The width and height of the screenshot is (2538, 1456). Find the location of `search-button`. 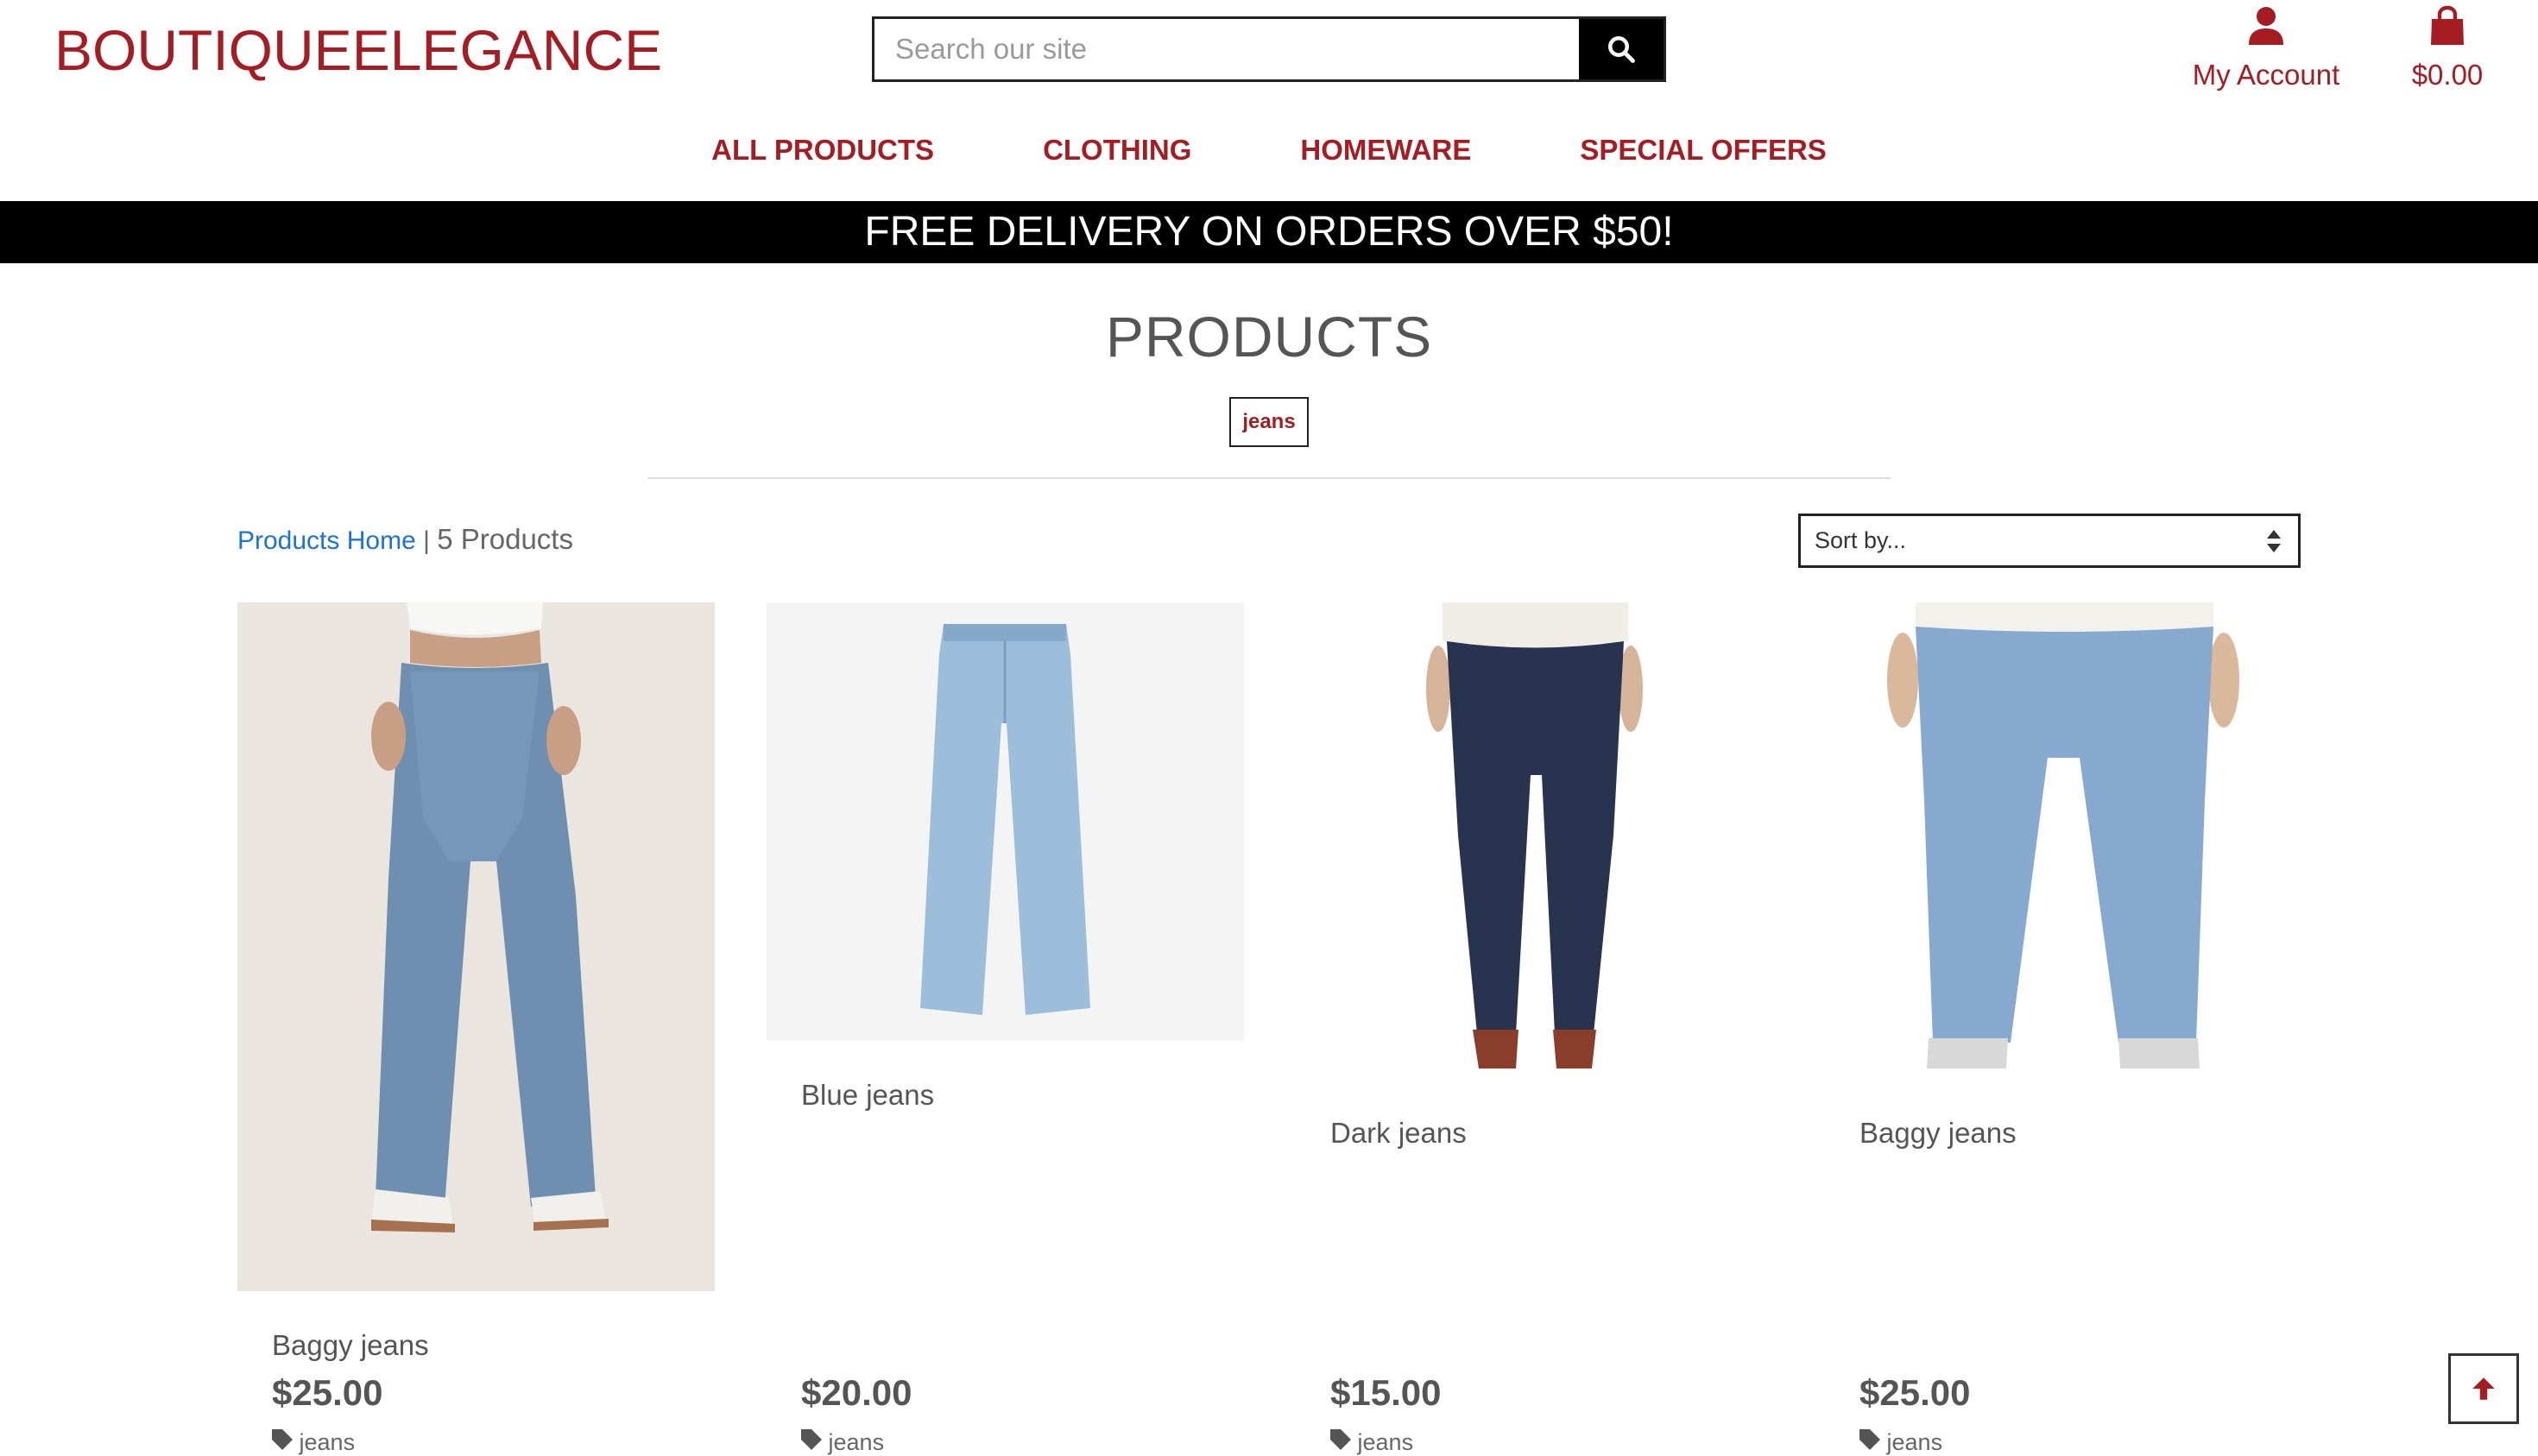

search-button is located at coordinates (1621, 49).